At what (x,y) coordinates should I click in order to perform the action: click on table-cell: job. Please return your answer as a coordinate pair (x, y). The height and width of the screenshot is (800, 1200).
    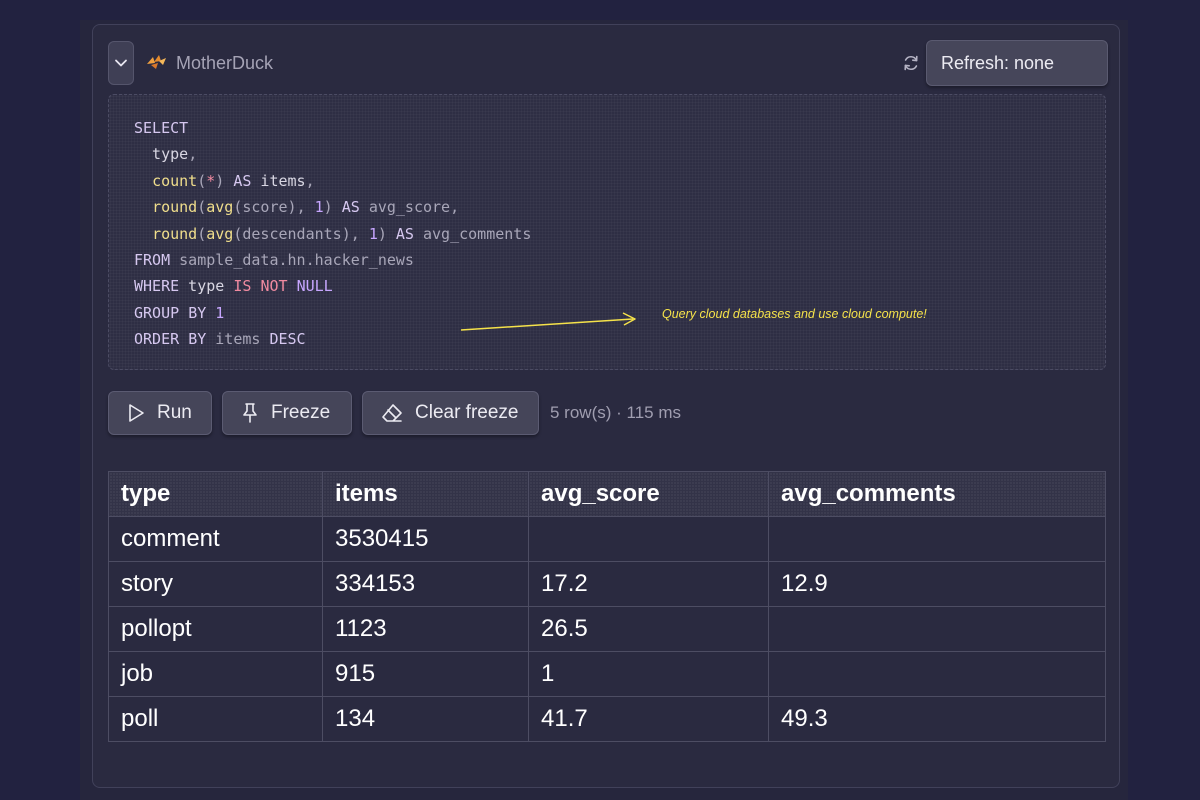
    Looking at the image, I should click on (215, 674).